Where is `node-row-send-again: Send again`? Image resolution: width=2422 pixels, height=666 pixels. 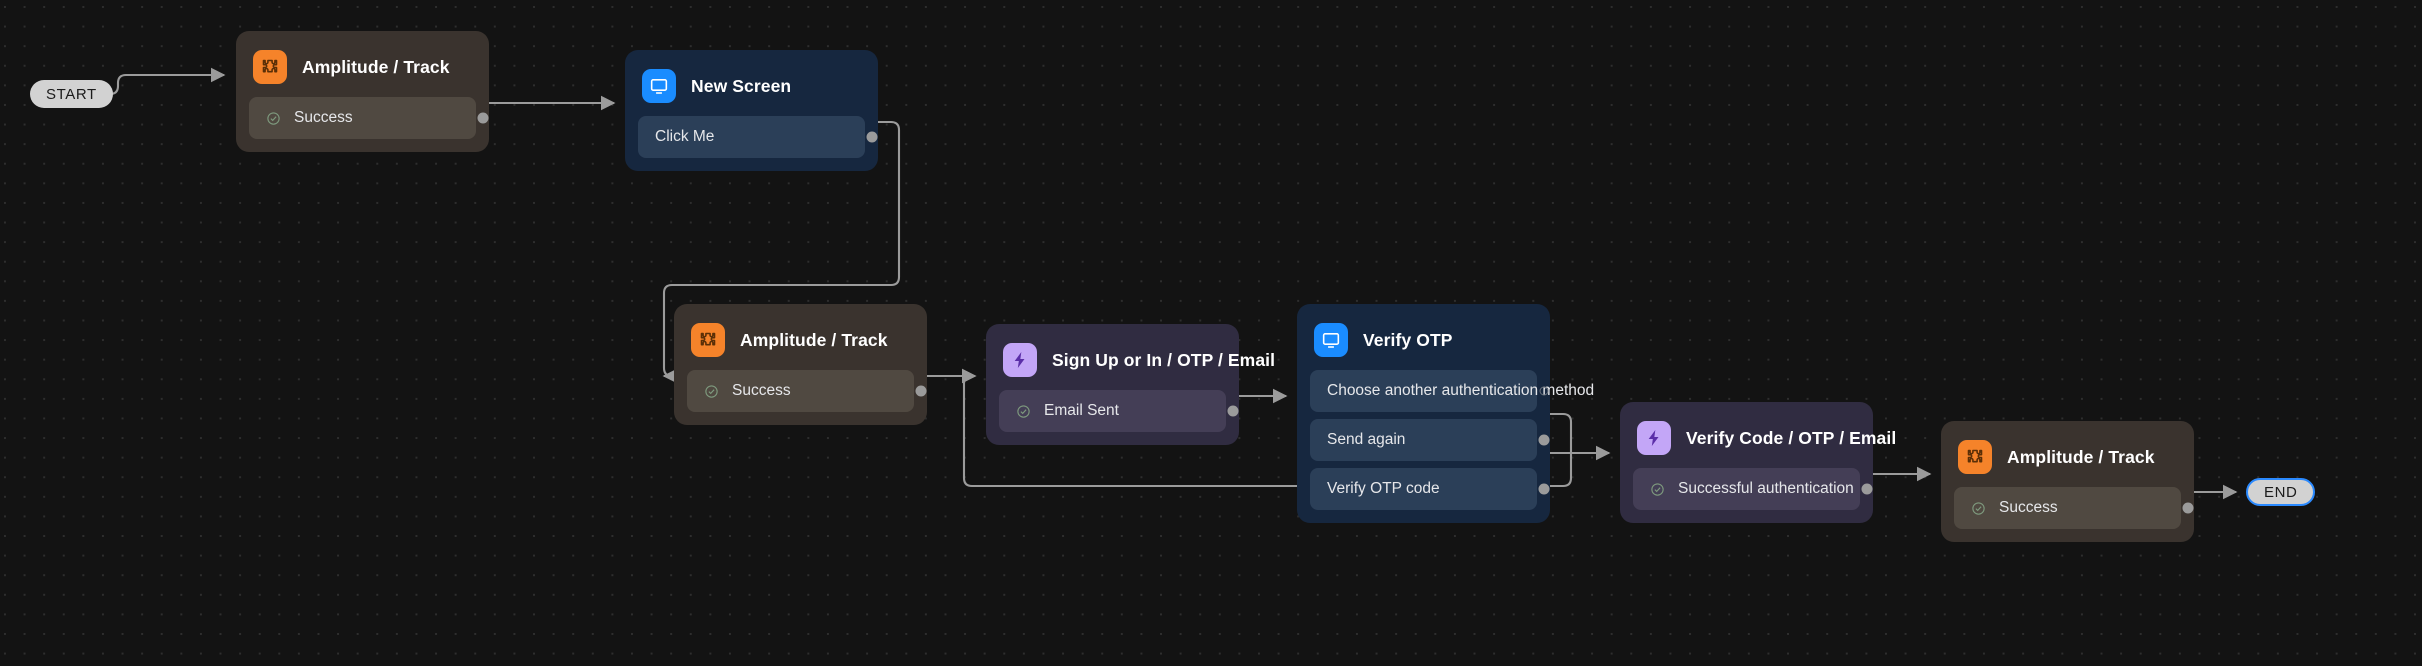 node-row-send-again: Send again is located at coordinates (1430, 440).